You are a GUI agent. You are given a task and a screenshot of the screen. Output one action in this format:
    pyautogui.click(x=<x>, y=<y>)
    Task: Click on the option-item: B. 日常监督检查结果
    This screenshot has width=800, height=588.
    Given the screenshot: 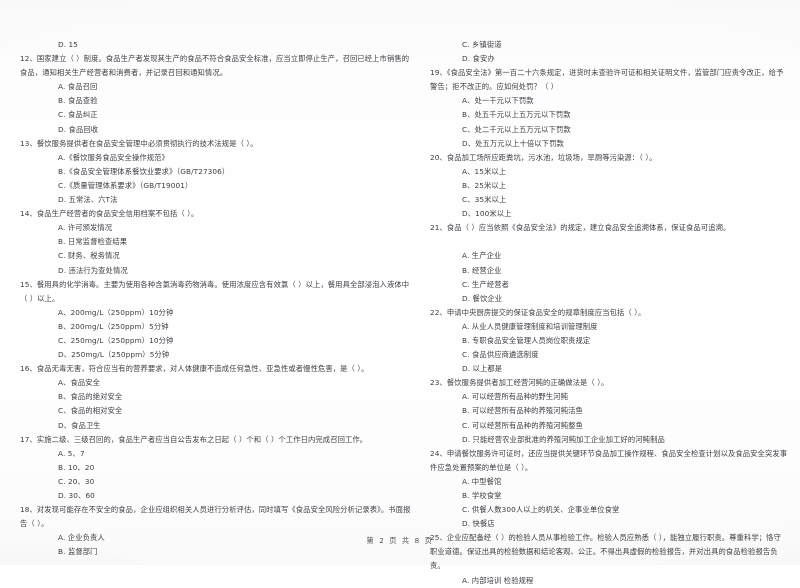 What is the action you would take?
    pyautogui.click(x=93, y=242)
    